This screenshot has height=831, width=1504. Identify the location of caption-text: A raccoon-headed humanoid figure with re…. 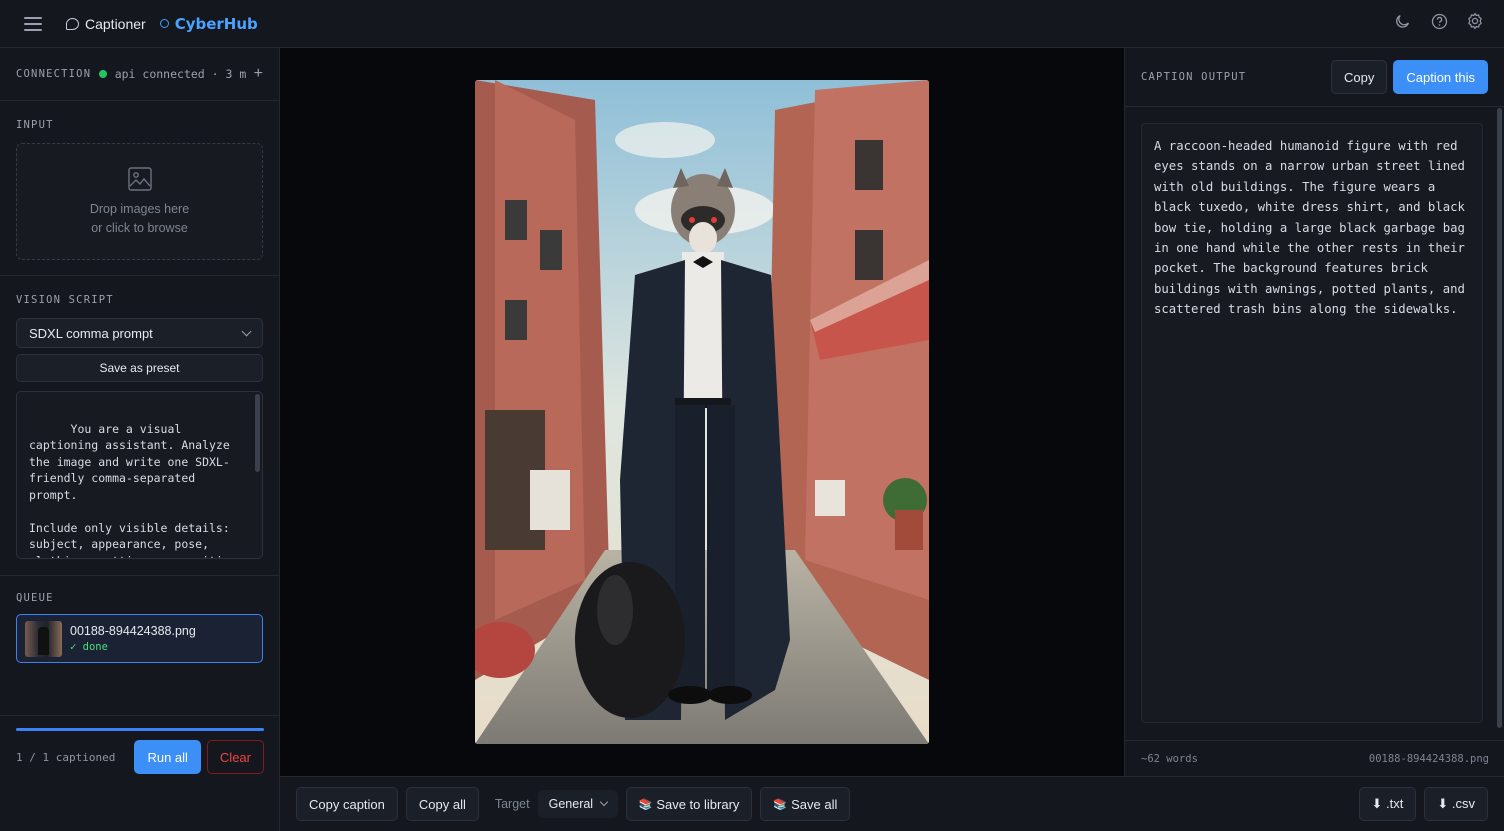
(1309, 228).